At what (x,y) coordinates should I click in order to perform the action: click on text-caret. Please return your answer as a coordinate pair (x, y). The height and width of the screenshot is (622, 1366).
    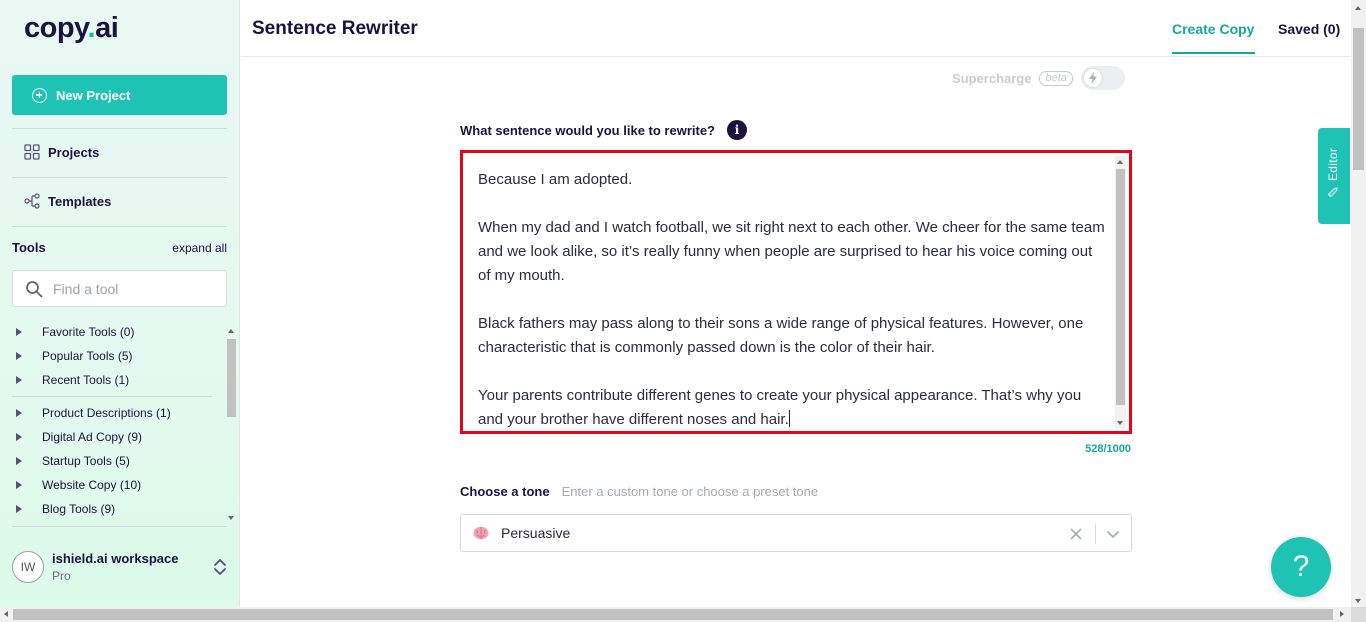
    Looking at the image, I should click on (789, 418).